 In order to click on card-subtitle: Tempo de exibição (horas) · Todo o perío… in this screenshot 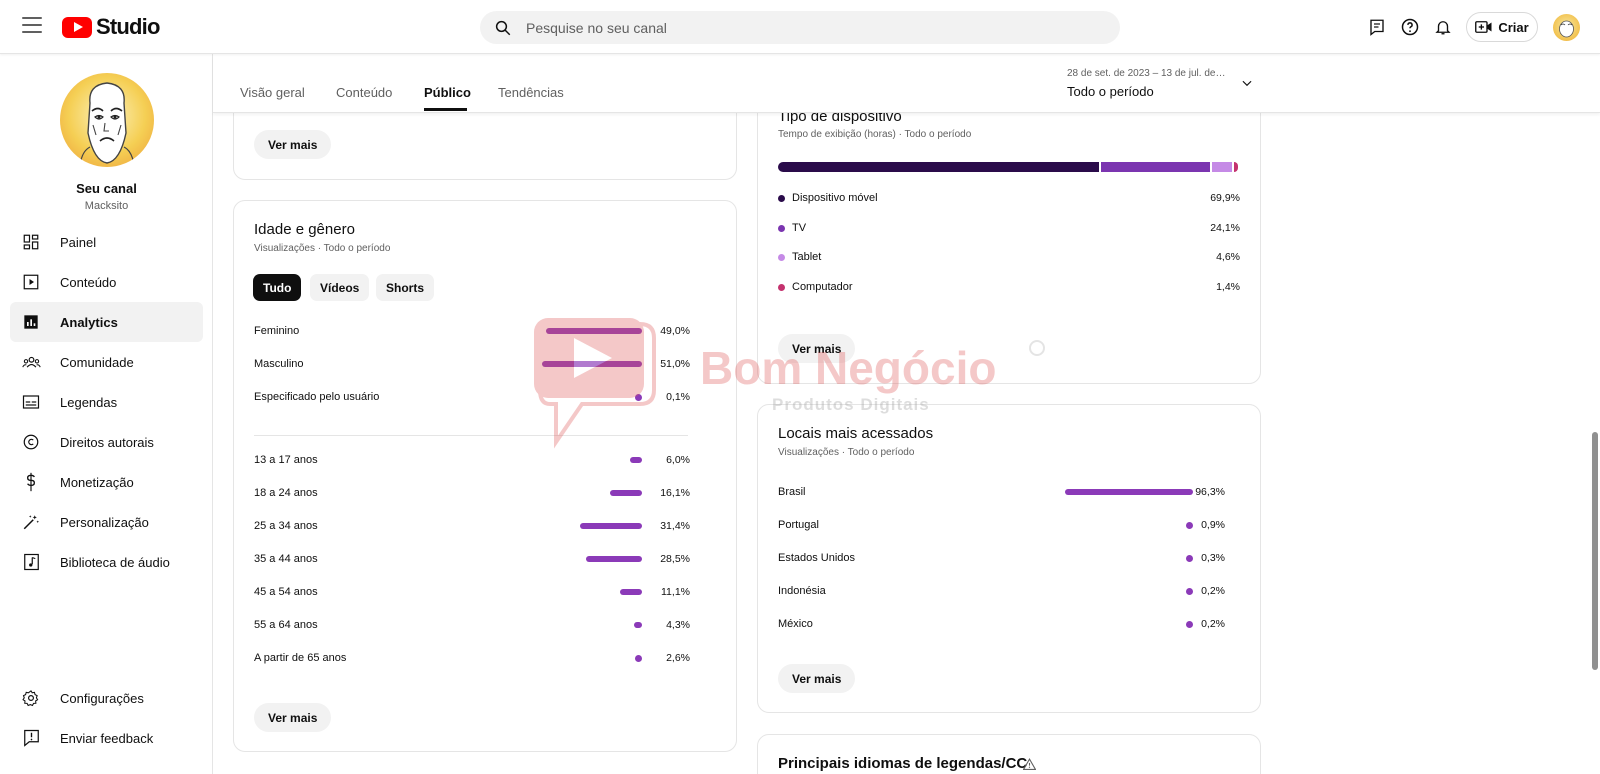, I will do `click(875, 134)`.